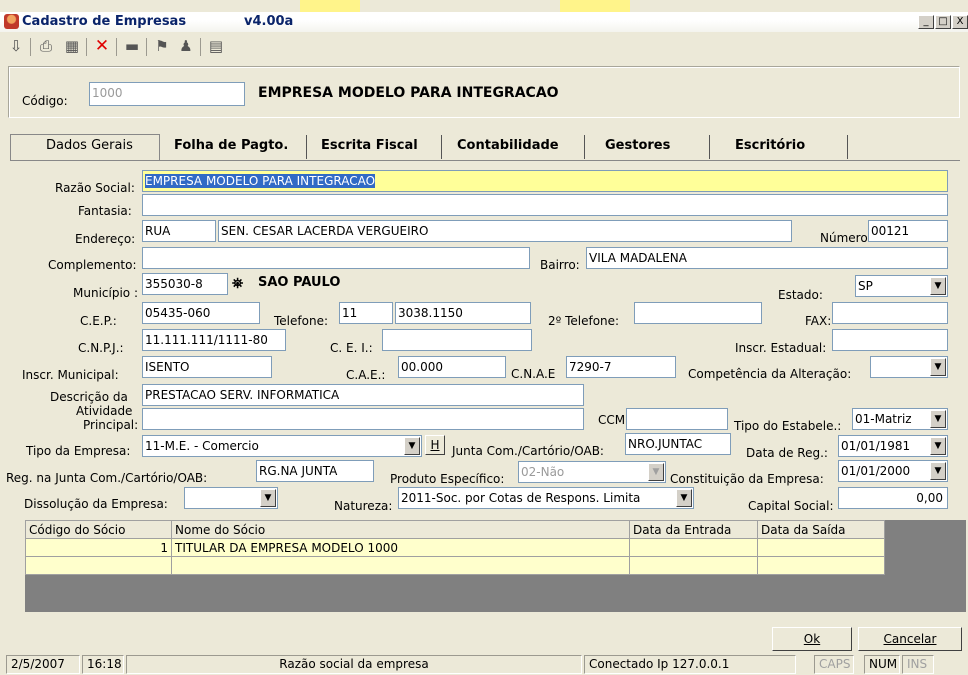 The image size is (968, 675). Describe the element at coordinates (201, 313) in the screenshot. I see `cep-field: 05435-060` at that location.